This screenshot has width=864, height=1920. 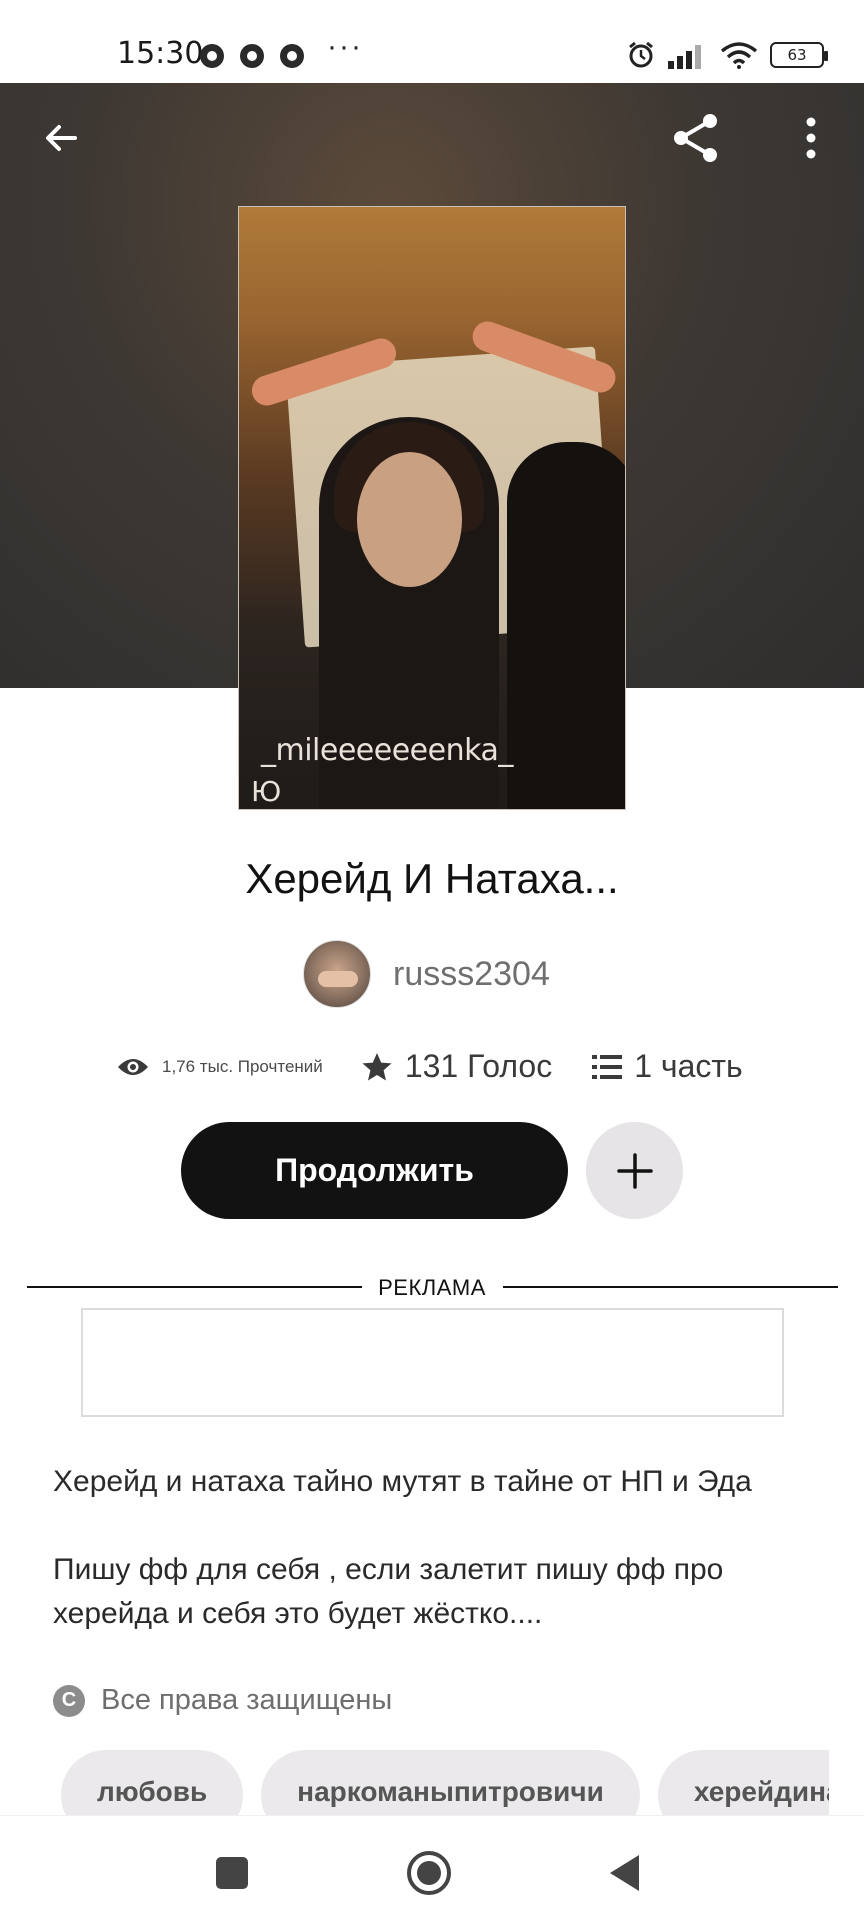 I want to click on share-button, so click(x=696, y=138).